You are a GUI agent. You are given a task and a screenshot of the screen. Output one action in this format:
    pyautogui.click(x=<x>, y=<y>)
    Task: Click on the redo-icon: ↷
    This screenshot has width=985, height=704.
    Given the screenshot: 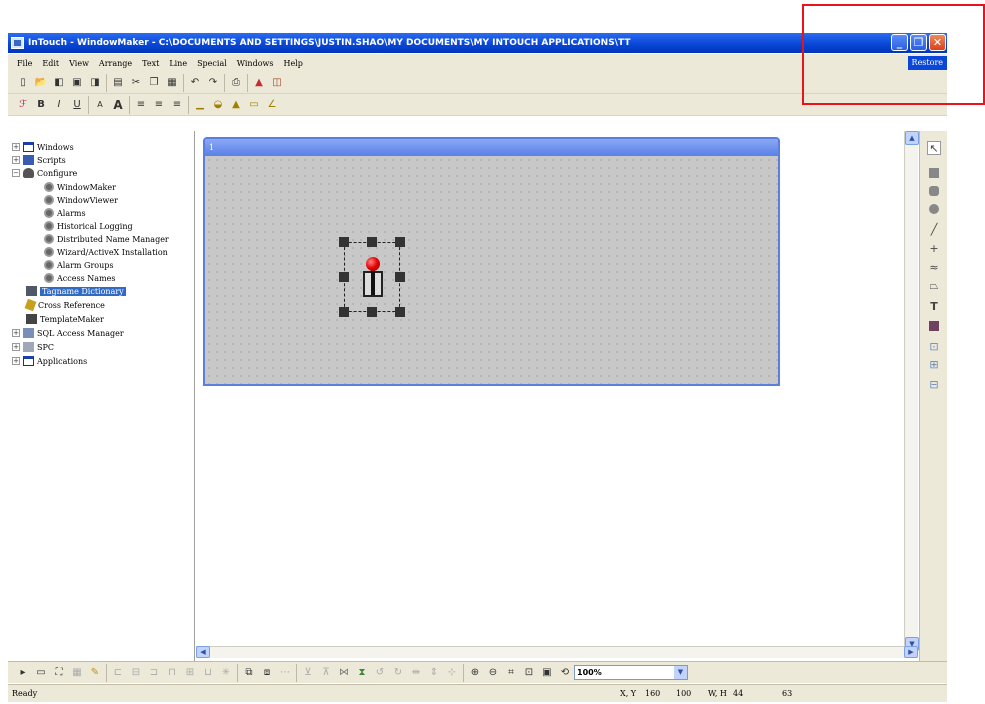 What is the action you would take?
    pyautogui.click(x=213, y=83)
    